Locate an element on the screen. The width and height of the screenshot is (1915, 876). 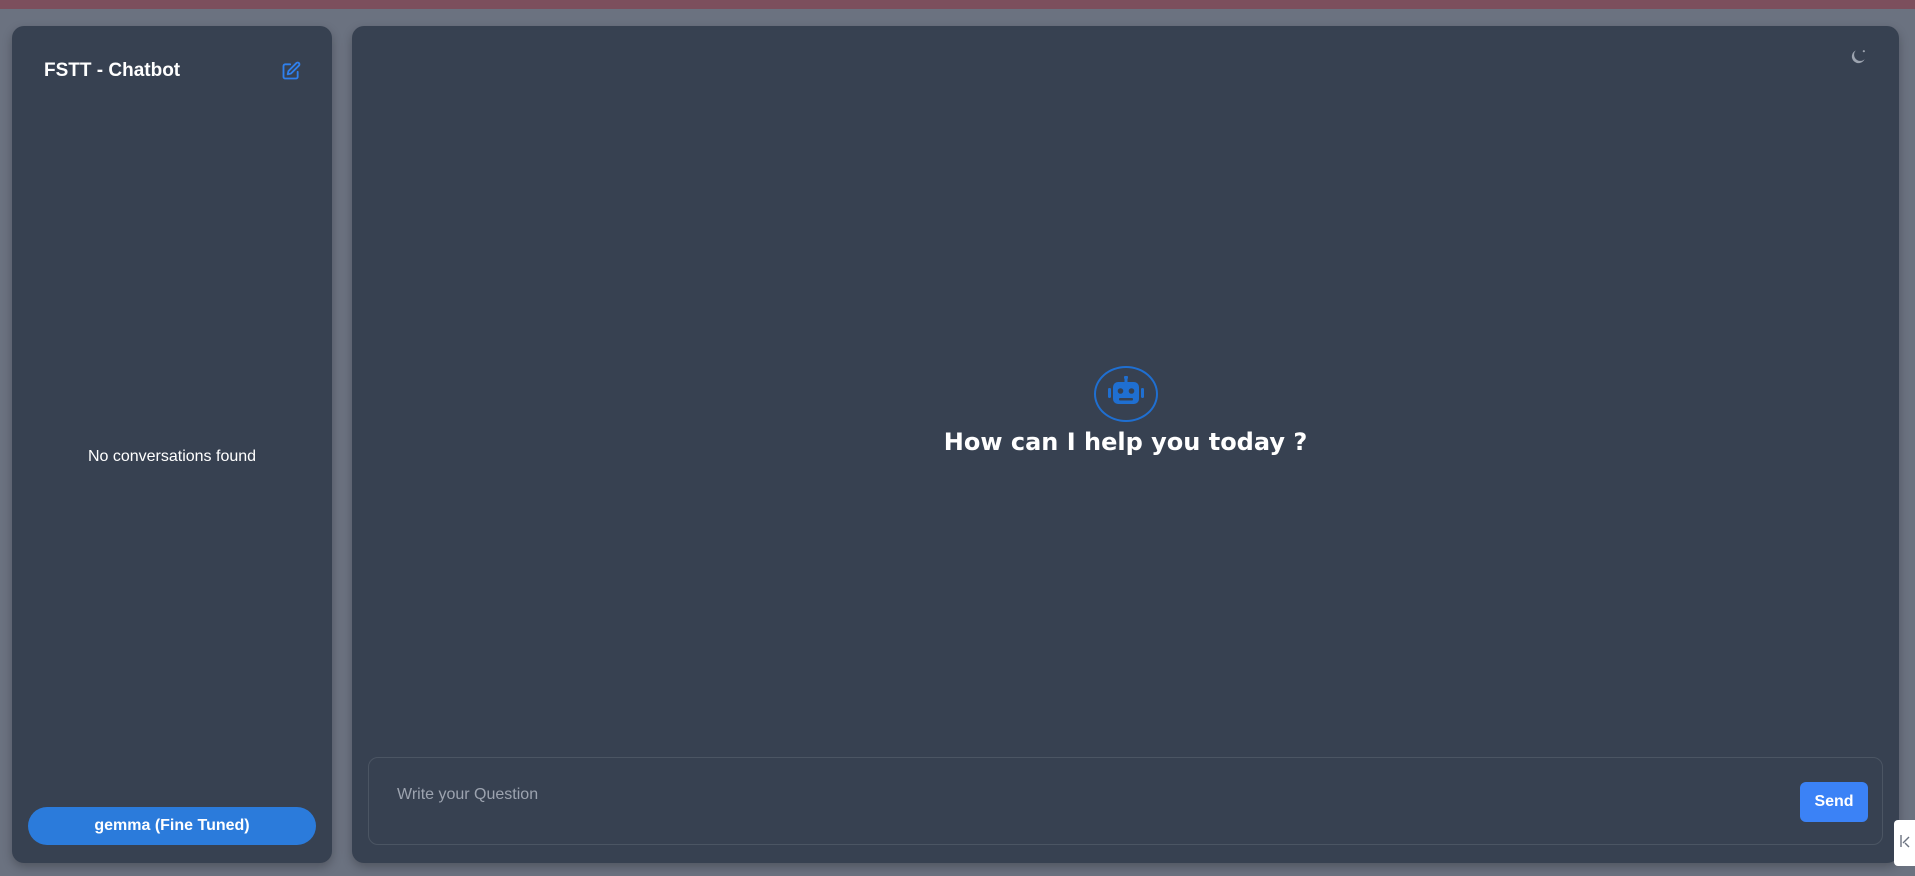
side-panel-tab is located at coordinates (1904, 843).